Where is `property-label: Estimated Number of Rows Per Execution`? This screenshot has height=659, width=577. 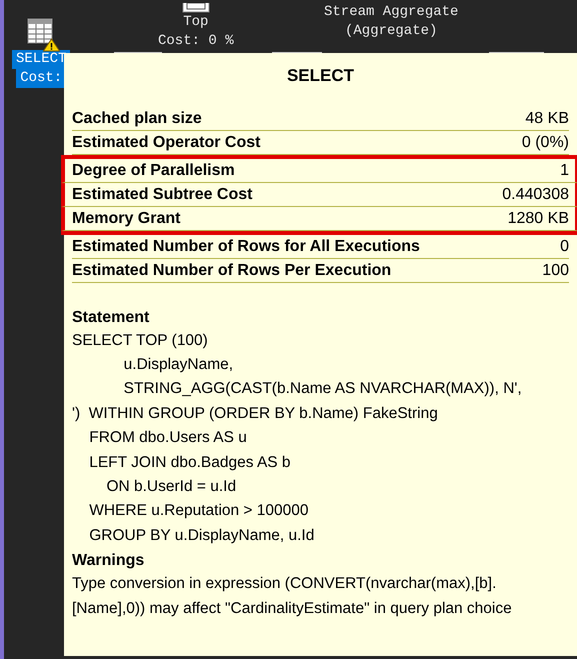
property-label: Estimated Number of Rows Per Execution is located at coordinates (232, 270).